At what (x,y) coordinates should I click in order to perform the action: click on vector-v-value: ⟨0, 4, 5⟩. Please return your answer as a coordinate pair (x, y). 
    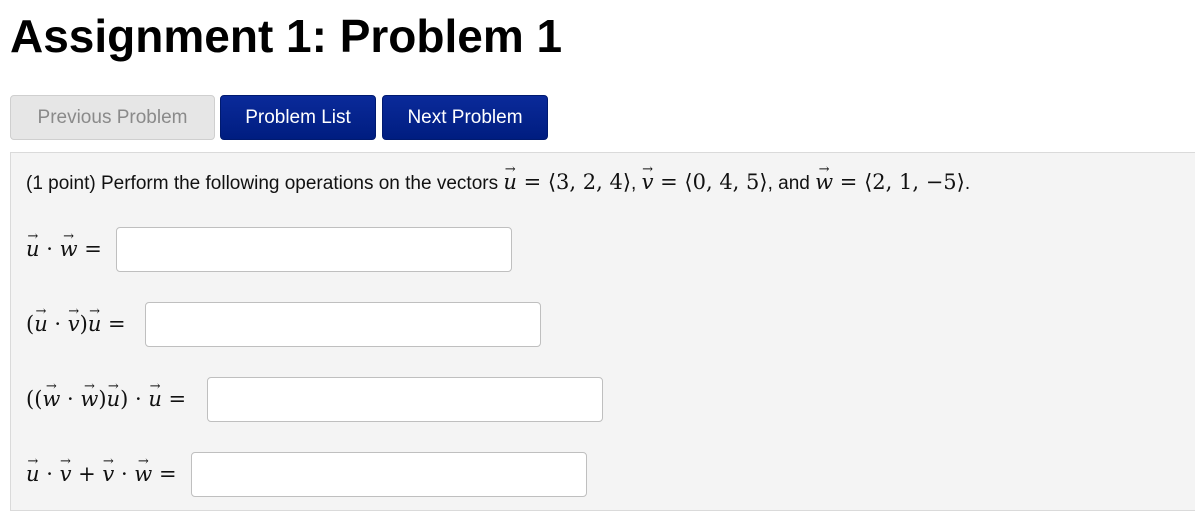
    Looking at the image, I should click on (726, 182).